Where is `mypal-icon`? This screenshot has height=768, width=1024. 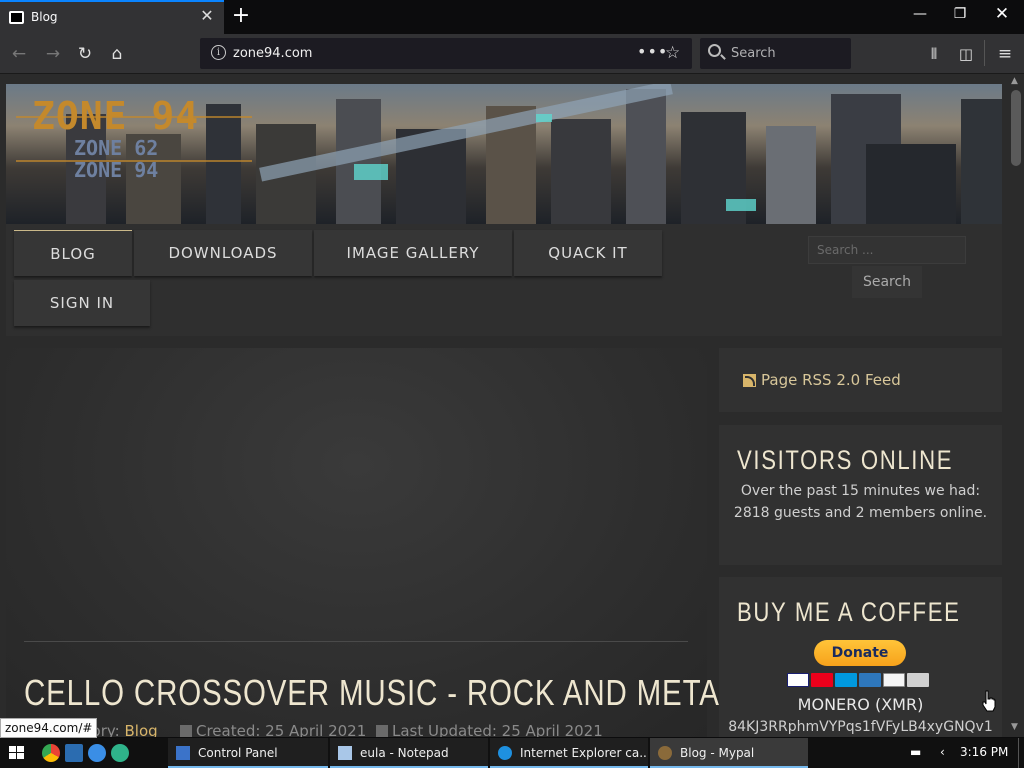
mypal-icon is located at coordinates (665, 753).